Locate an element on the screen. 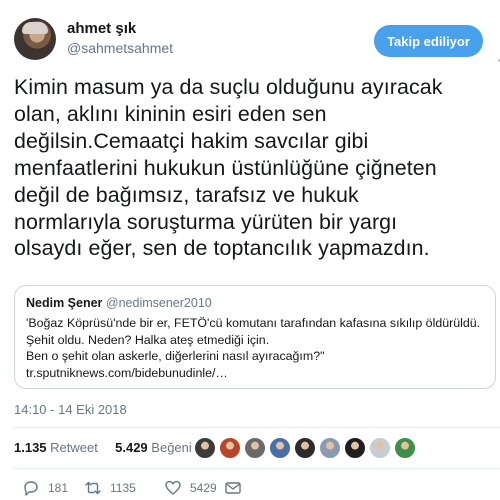 This screenshot has height=500, width=500. reply-count: 181 is located at coordinates (58, 488).